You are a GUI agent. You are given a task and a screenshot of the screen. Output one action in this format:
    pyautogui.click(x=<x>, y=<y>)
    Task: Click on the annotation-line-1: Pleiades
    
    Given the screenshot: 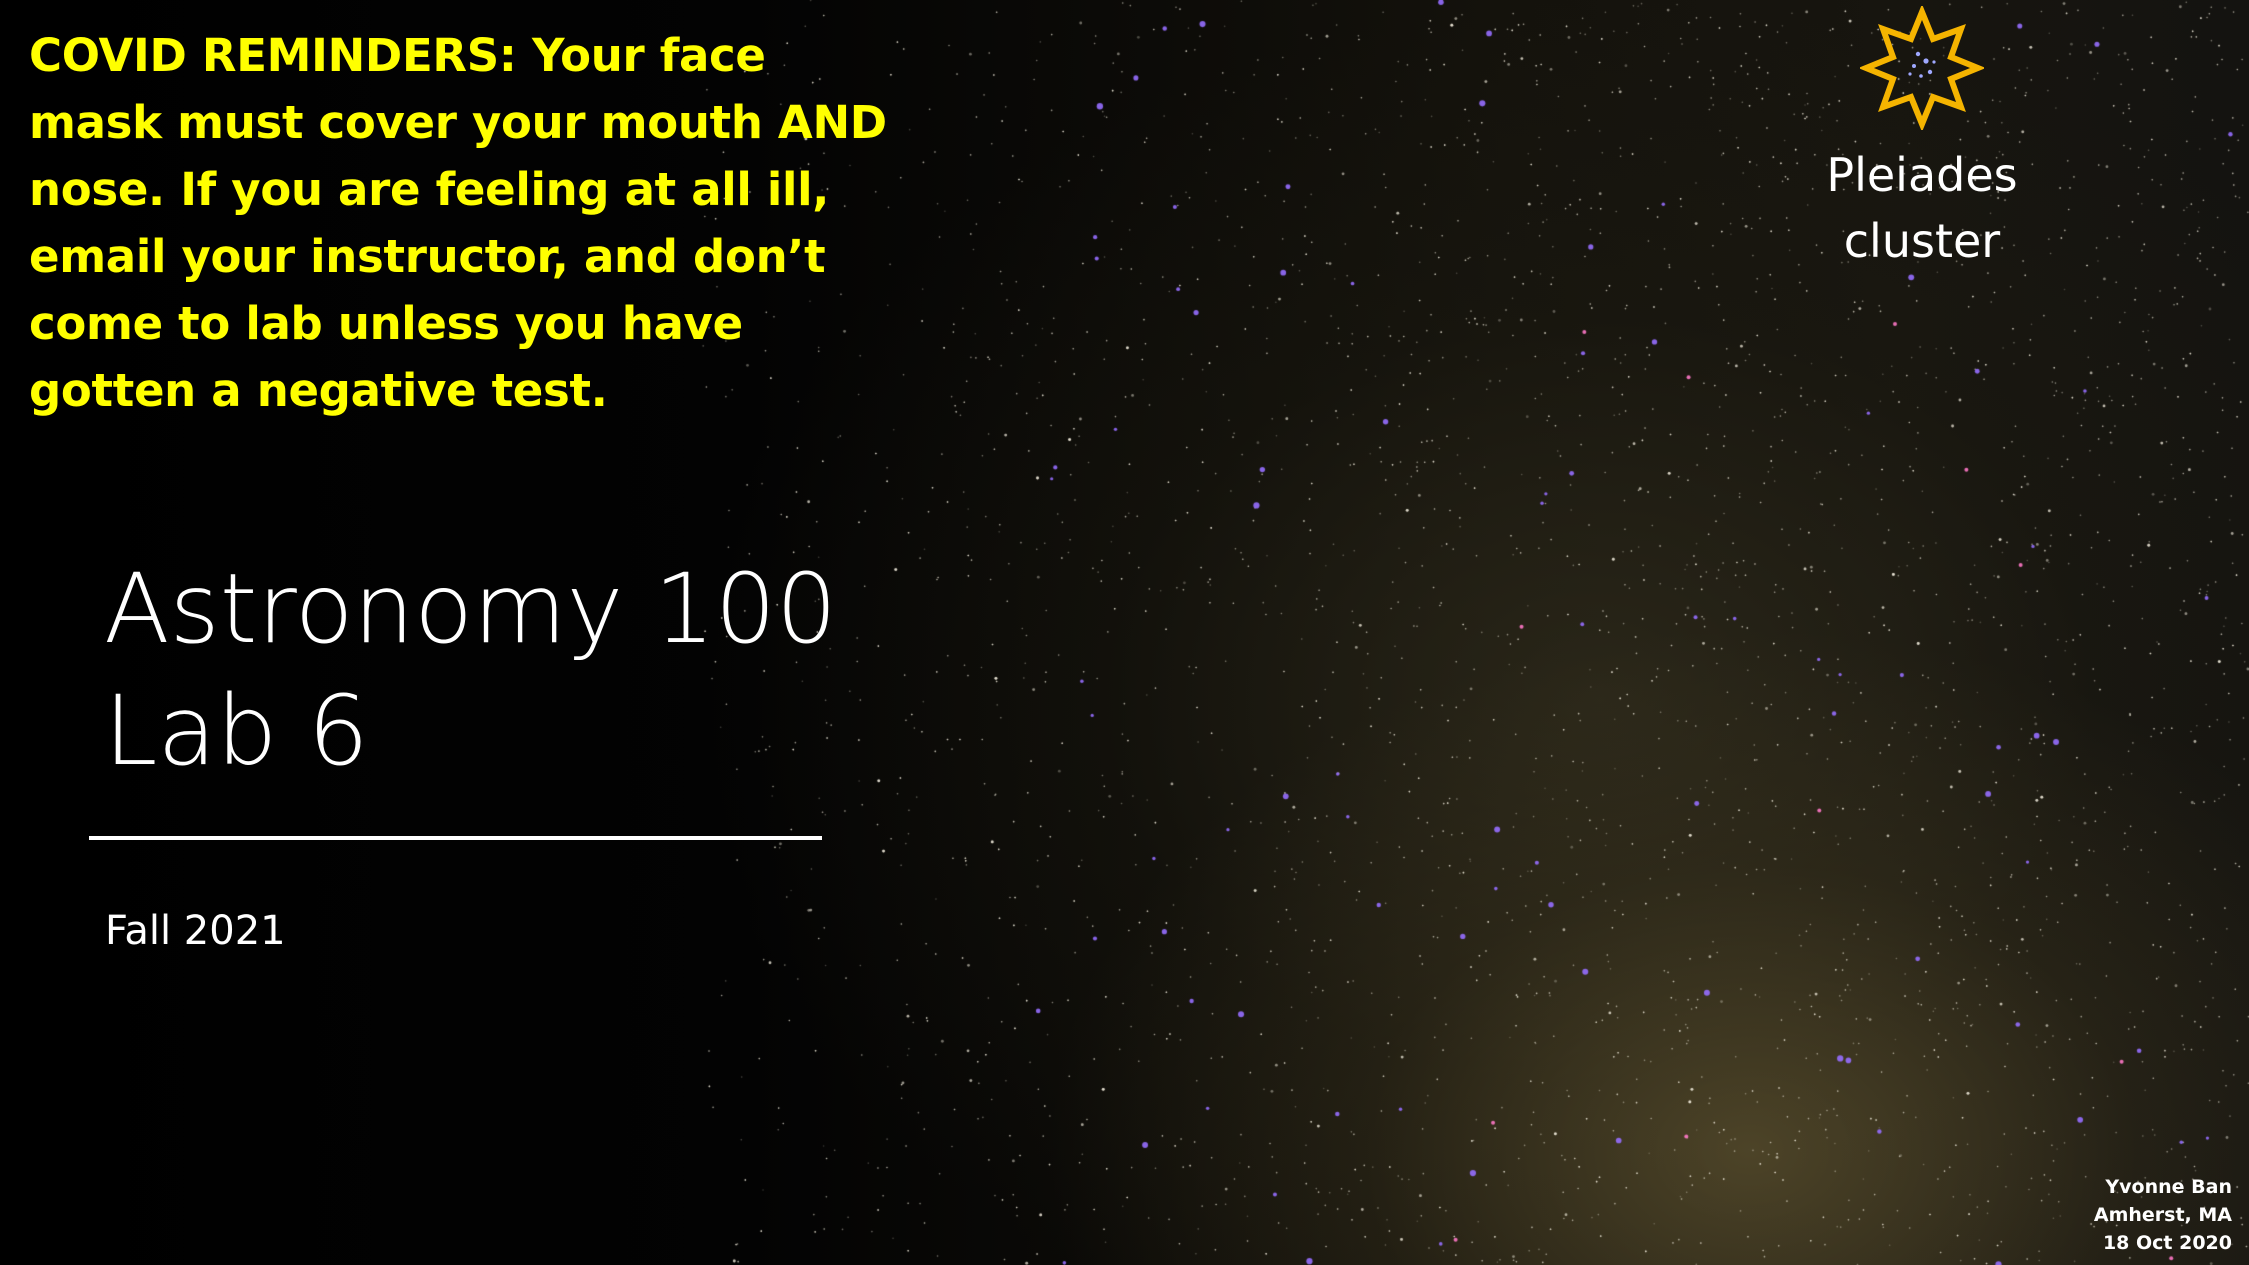 What is the action you would take?
    pyautogui.click(x=1922, y=175)
    